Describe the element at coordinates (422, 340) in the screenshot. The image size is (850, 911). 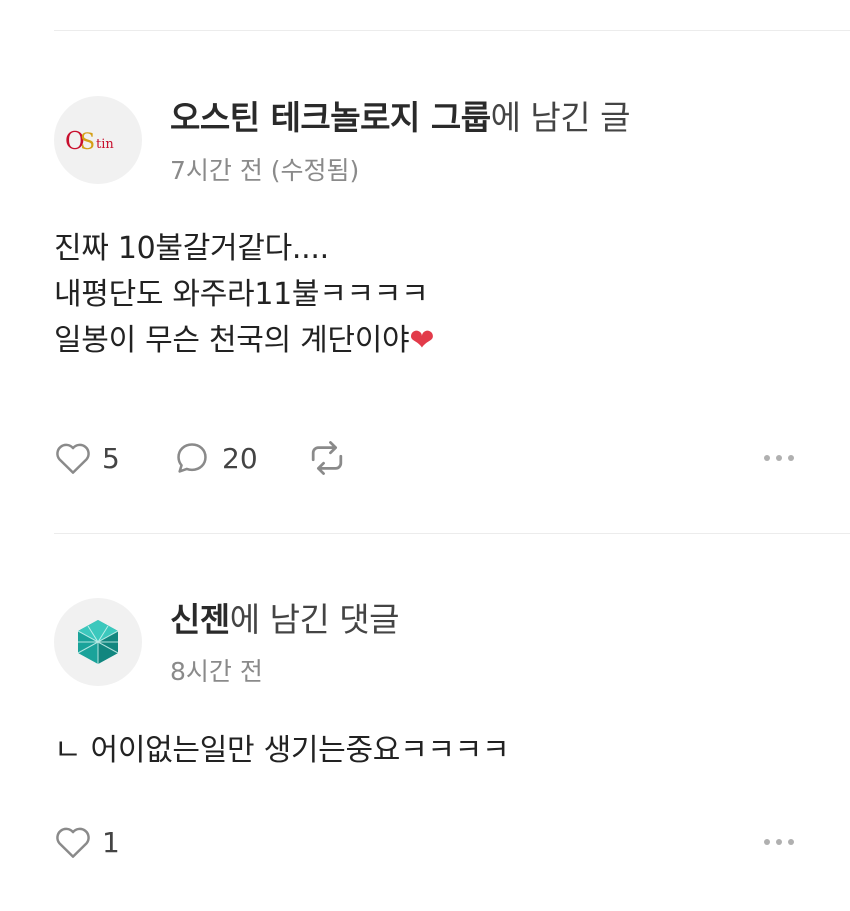
I see `heart-emoji-icon: ❤` at that location.